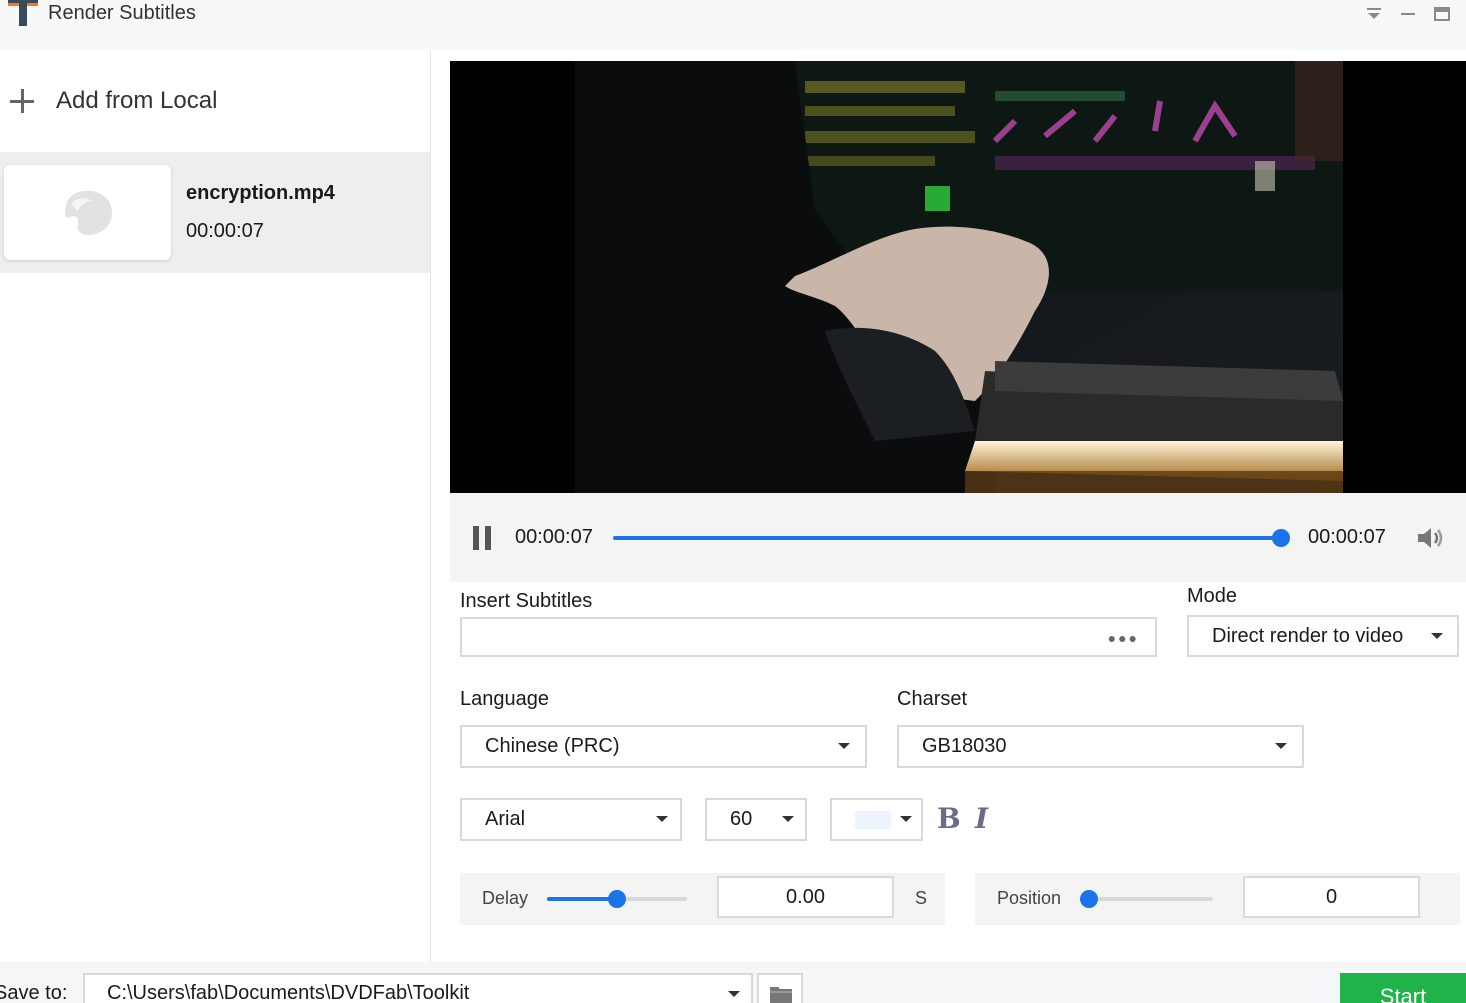  Describe the element at coordinates (1431, 538) in the screenshot. I see `speaker-icon` at that location.